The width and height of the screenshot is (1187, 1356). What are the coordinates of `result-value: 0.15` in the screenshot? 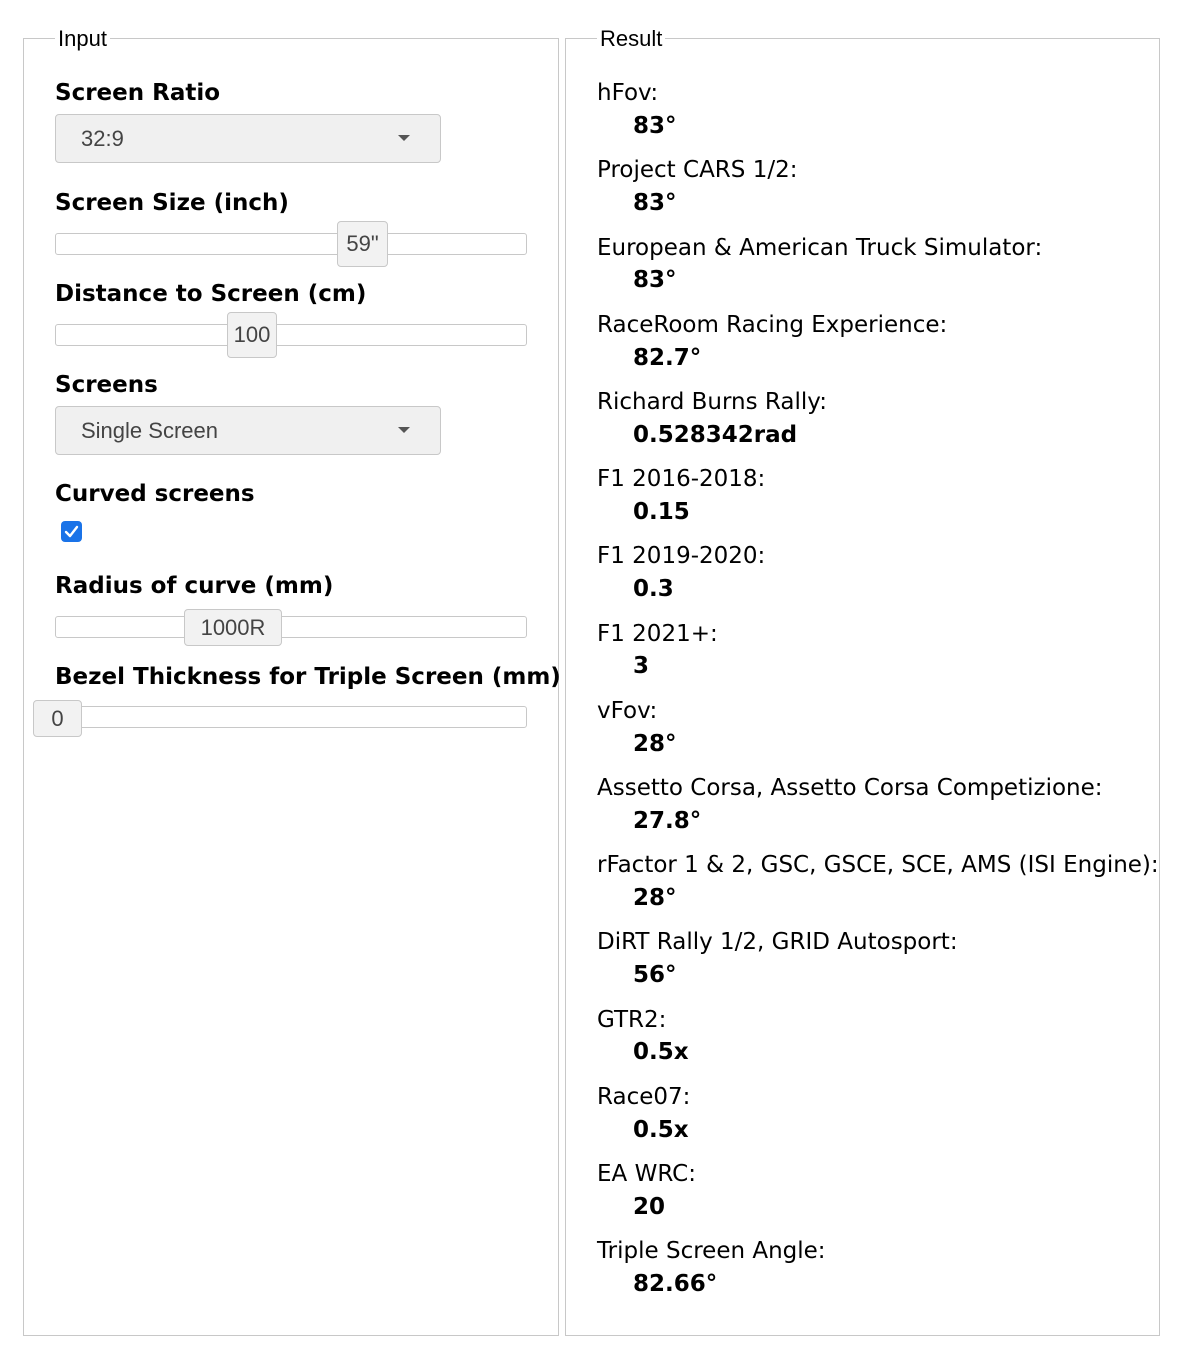 It's located at (661, 512).